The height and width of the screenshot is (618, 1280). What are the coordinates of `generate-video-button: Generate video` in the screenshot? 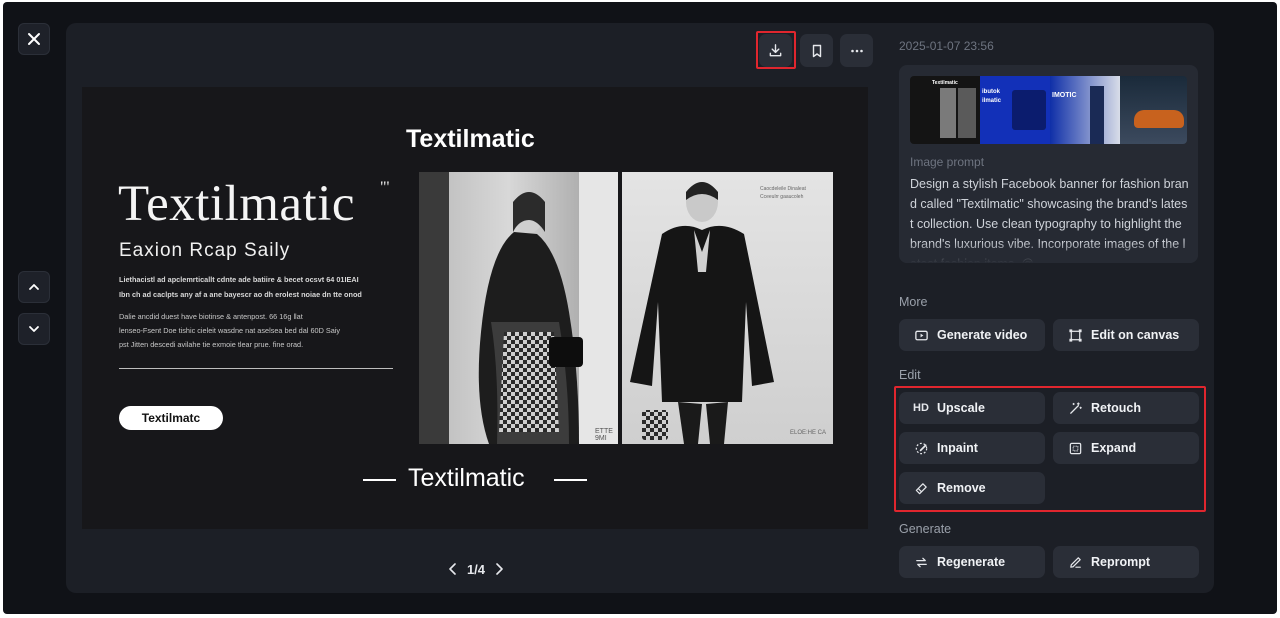 It's located at (972, 335).